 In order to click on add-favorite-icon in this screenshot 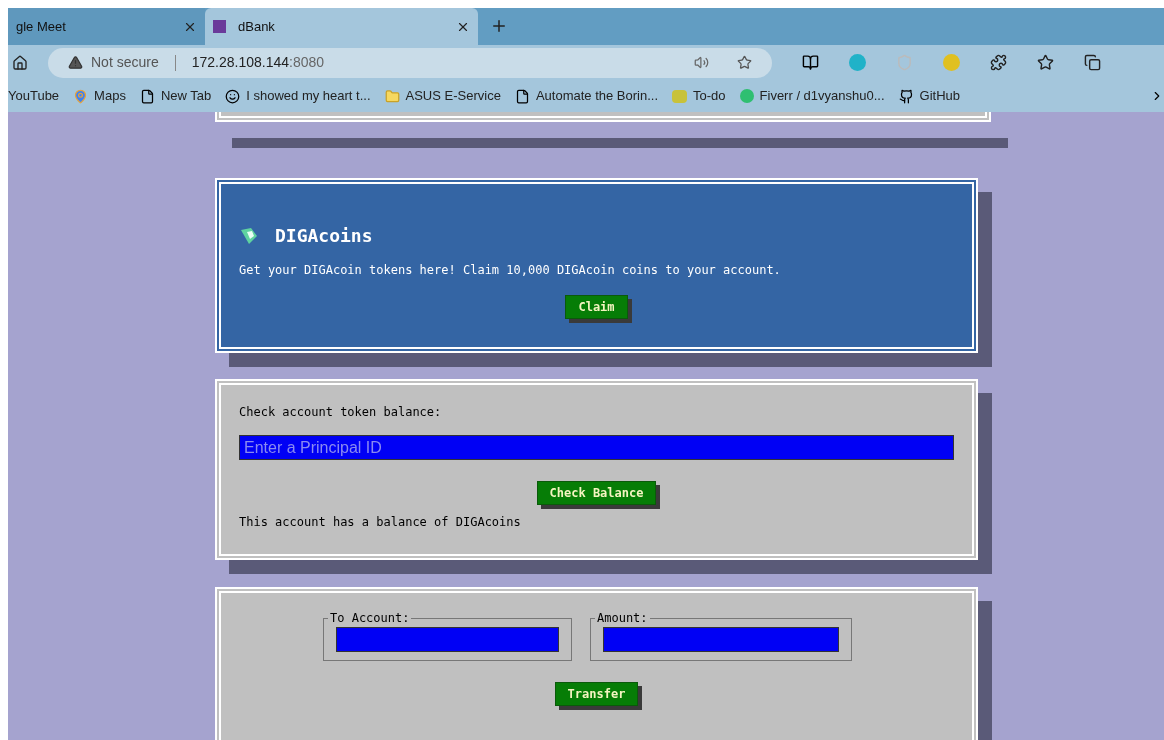, I will do `click(744, 62)`.